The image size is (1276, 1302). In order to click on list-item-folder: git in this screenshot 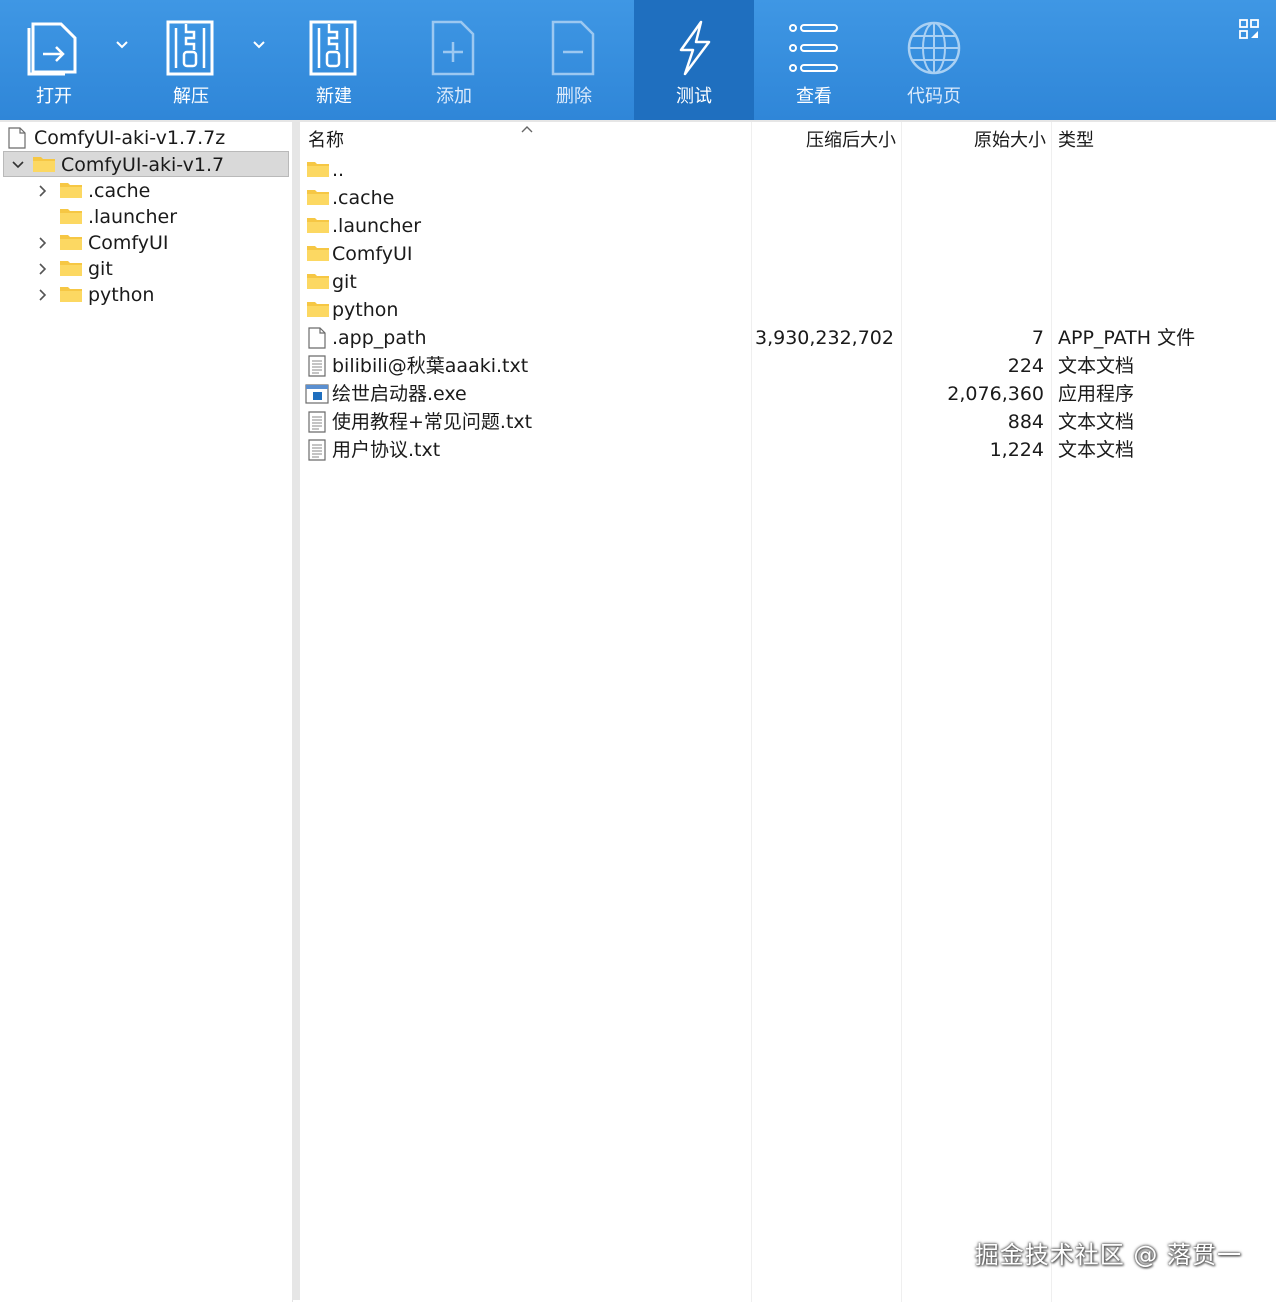, I will do `click(788, 282)`.